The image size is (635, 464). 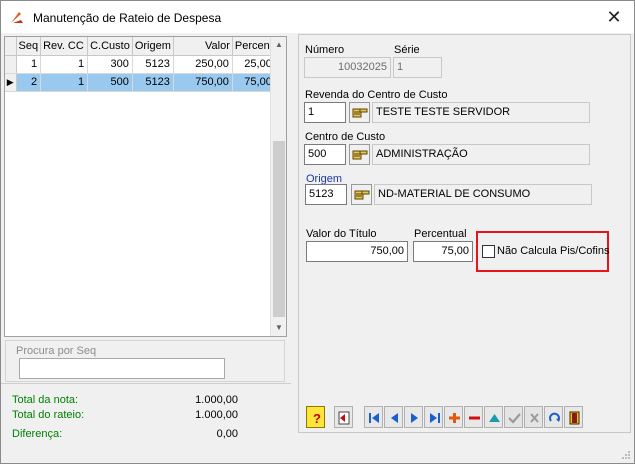 I want to click on last-record-button, so click(x=433, y=417).